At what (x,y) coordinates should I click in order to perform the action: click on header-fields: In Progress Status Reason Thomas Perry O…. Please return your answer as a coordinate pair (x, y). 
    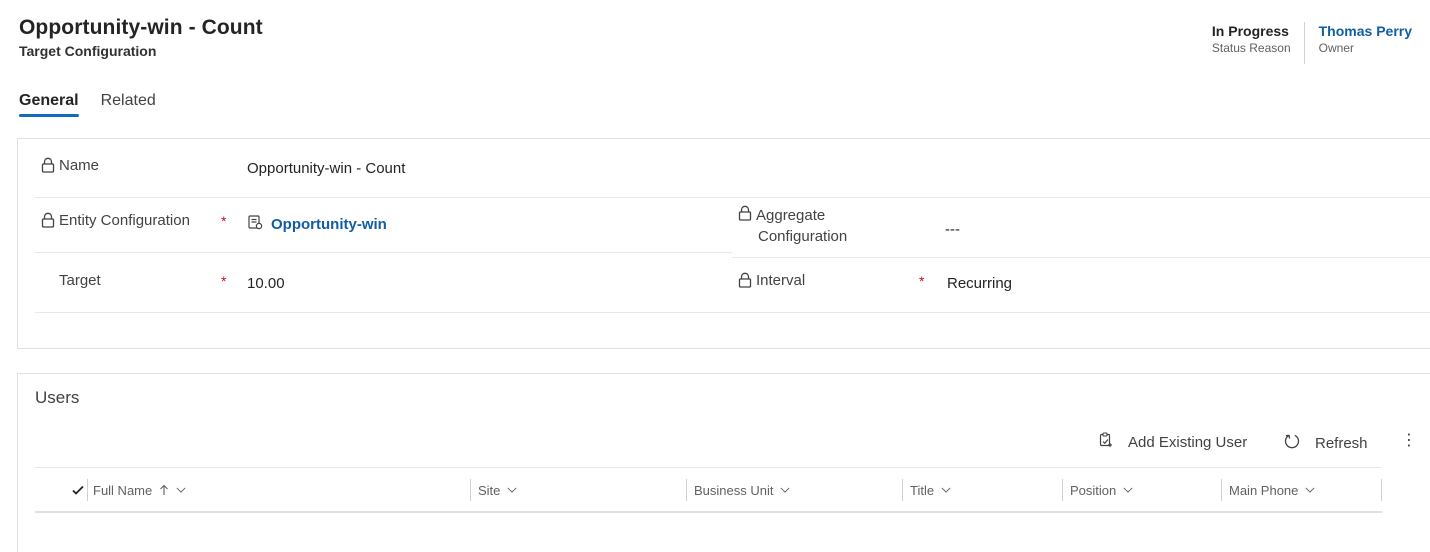
    Looking at the image, I should click on (1312, 43).